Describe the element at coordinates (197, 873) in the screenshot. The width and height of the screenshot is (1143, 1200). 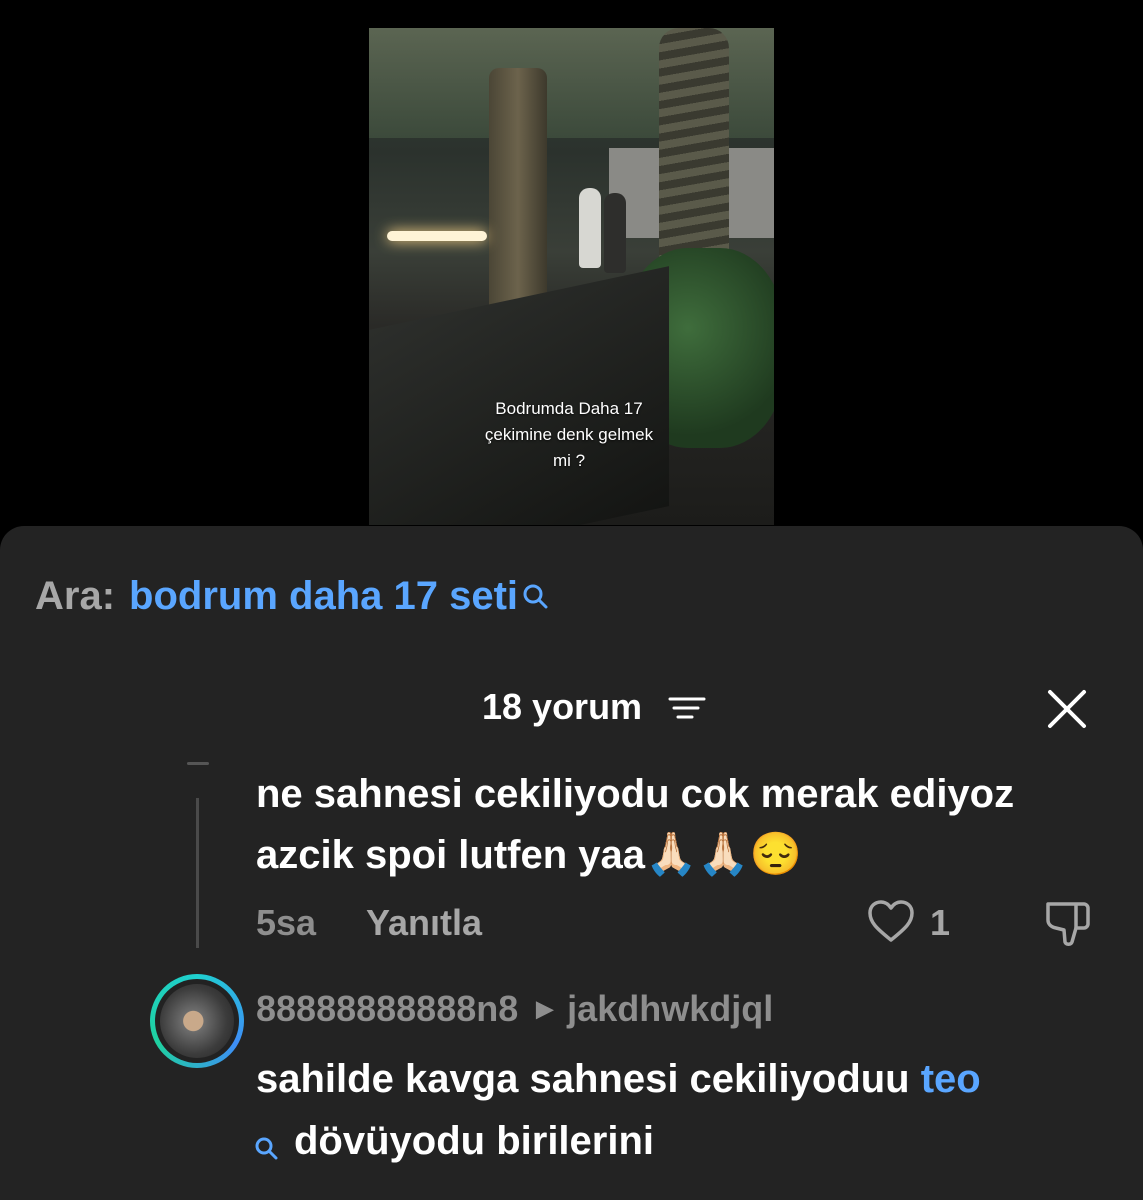
I see `reply-thread-line` at that location.